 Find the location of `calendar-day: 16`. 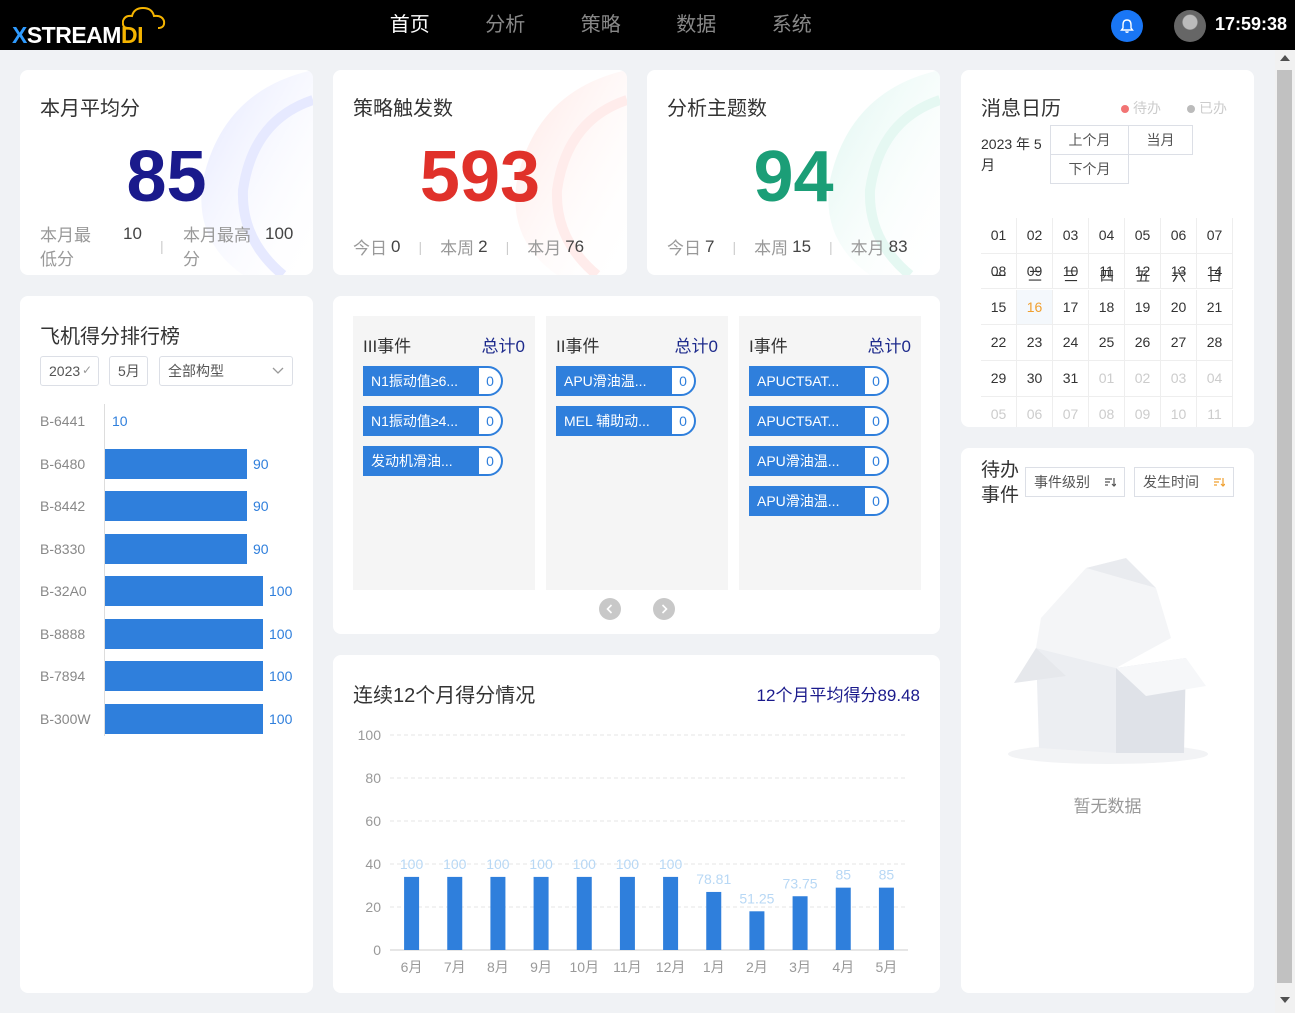

calendar-day: 16 is located at coordinates (1035, 307).